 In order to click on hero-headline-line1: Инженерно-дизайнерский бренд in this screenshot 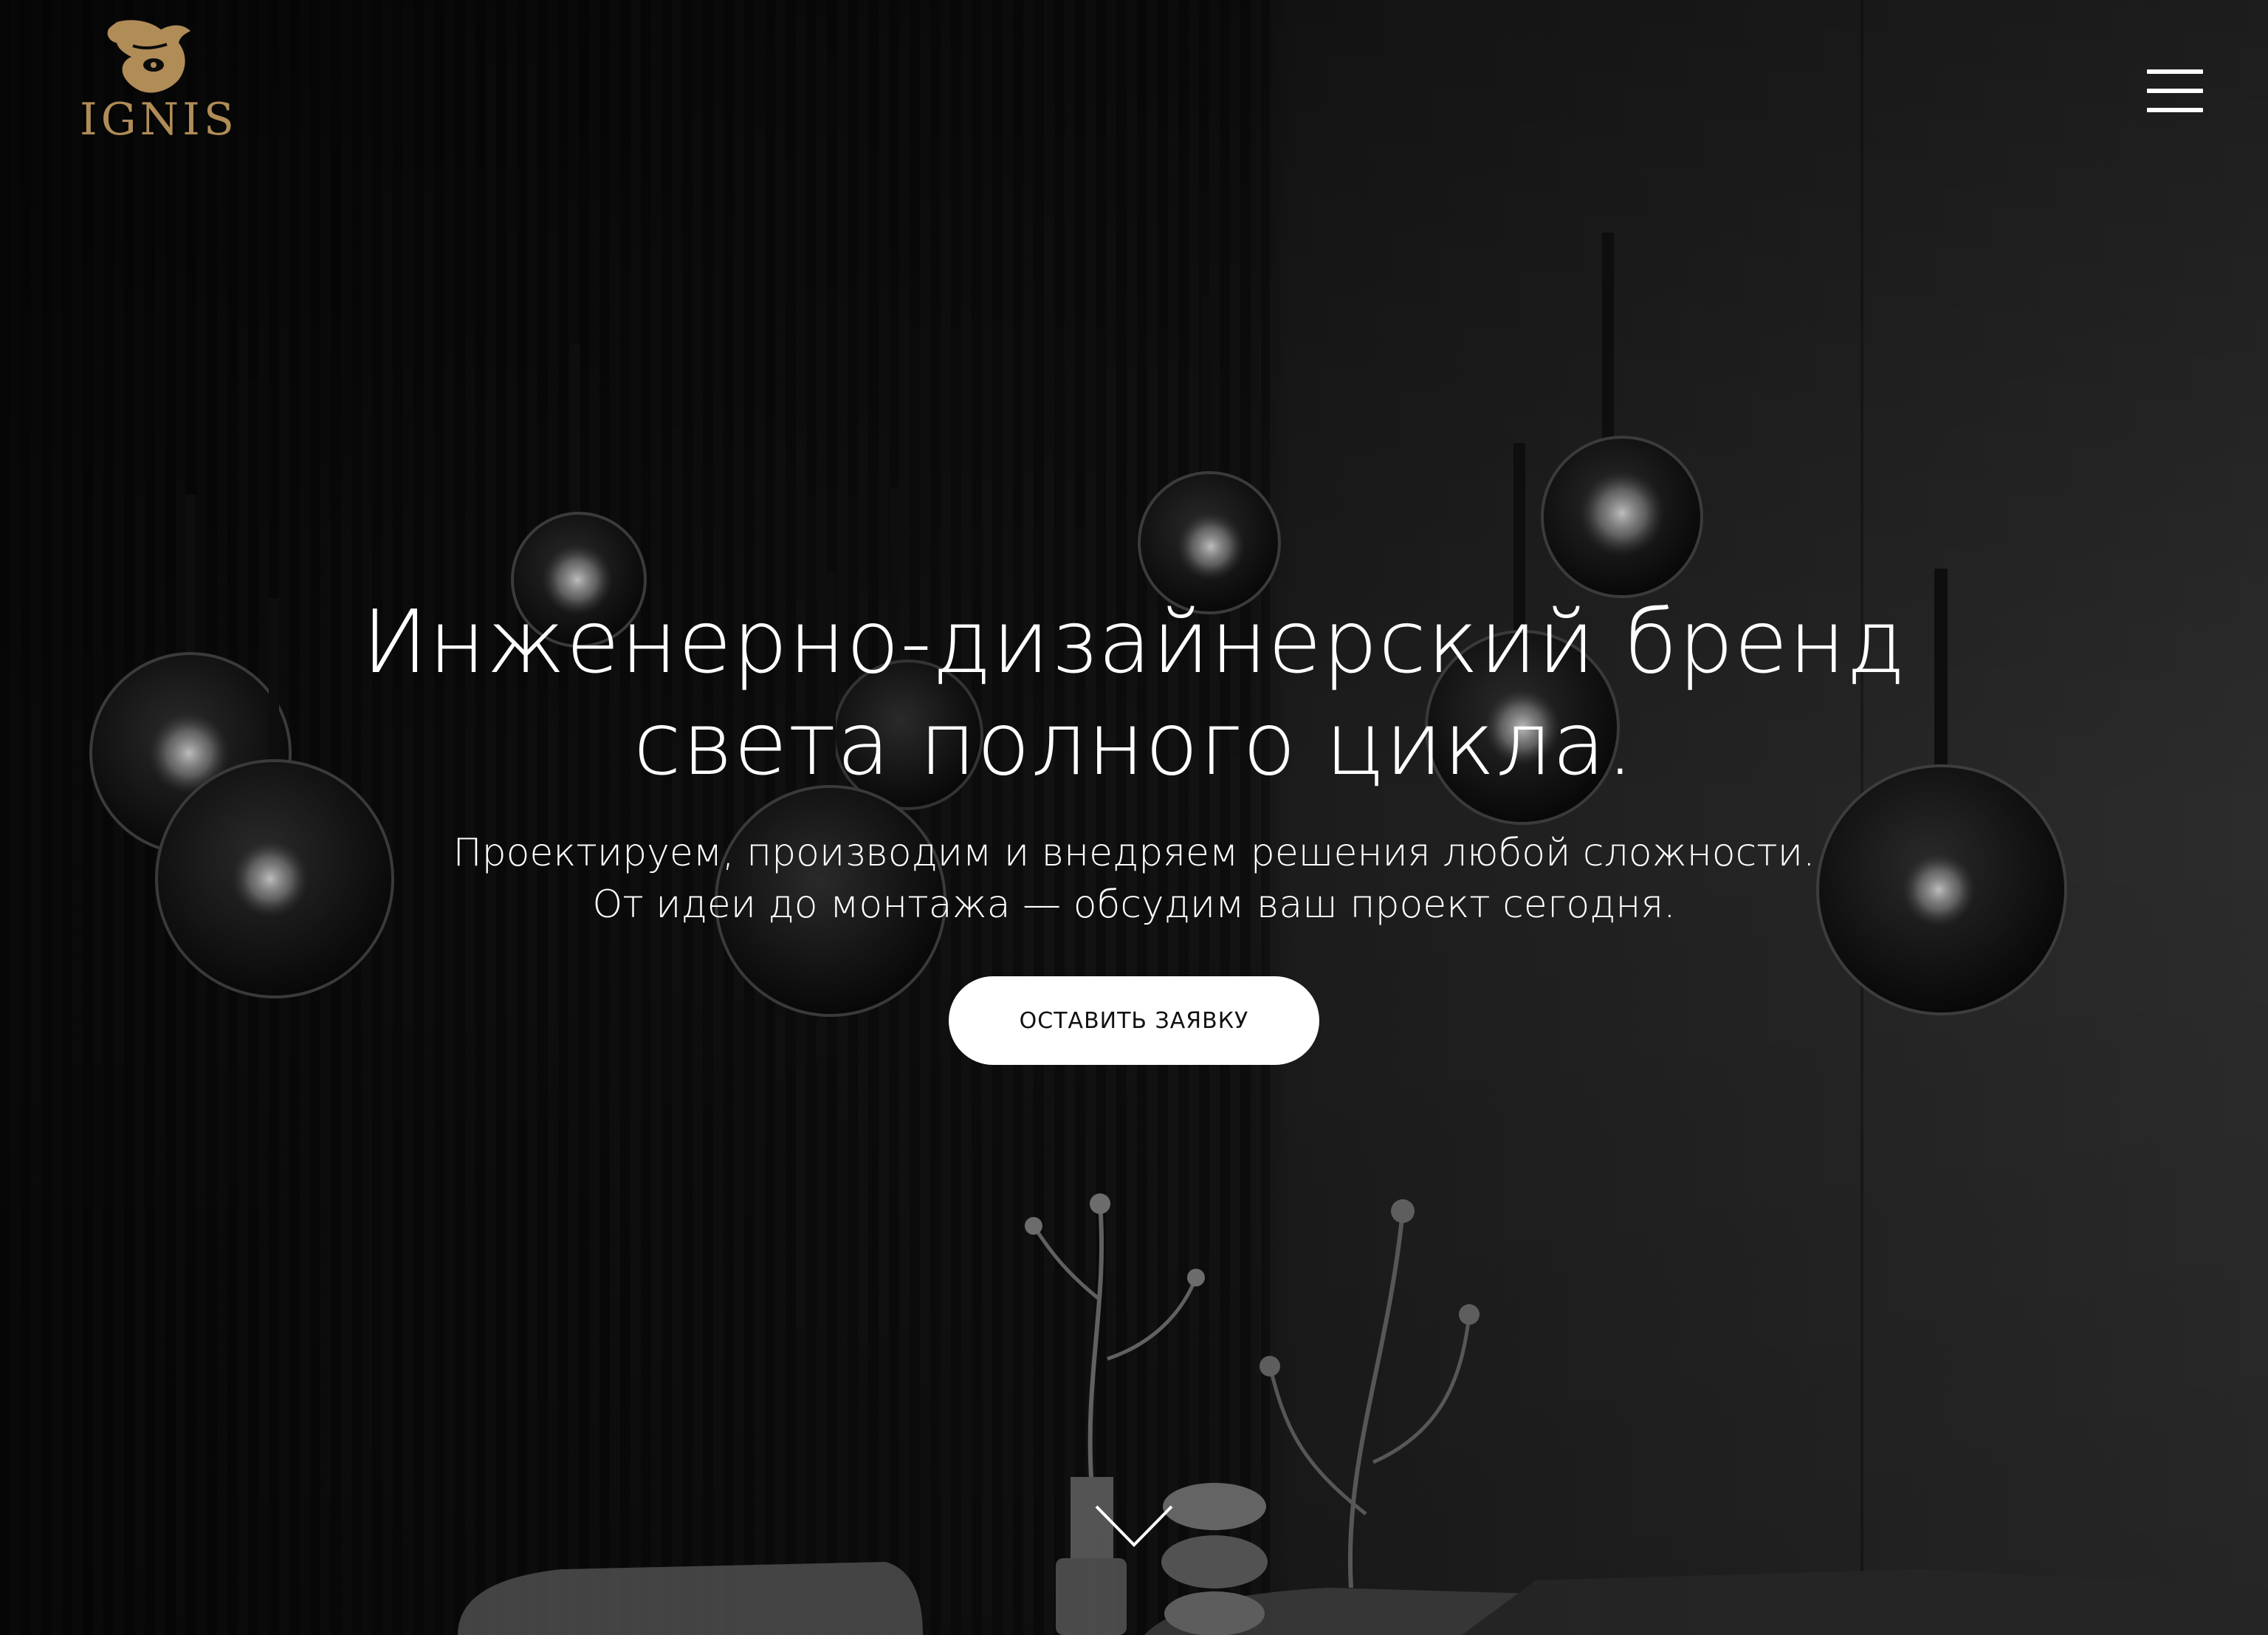, I will do `click(1134, 642)`.